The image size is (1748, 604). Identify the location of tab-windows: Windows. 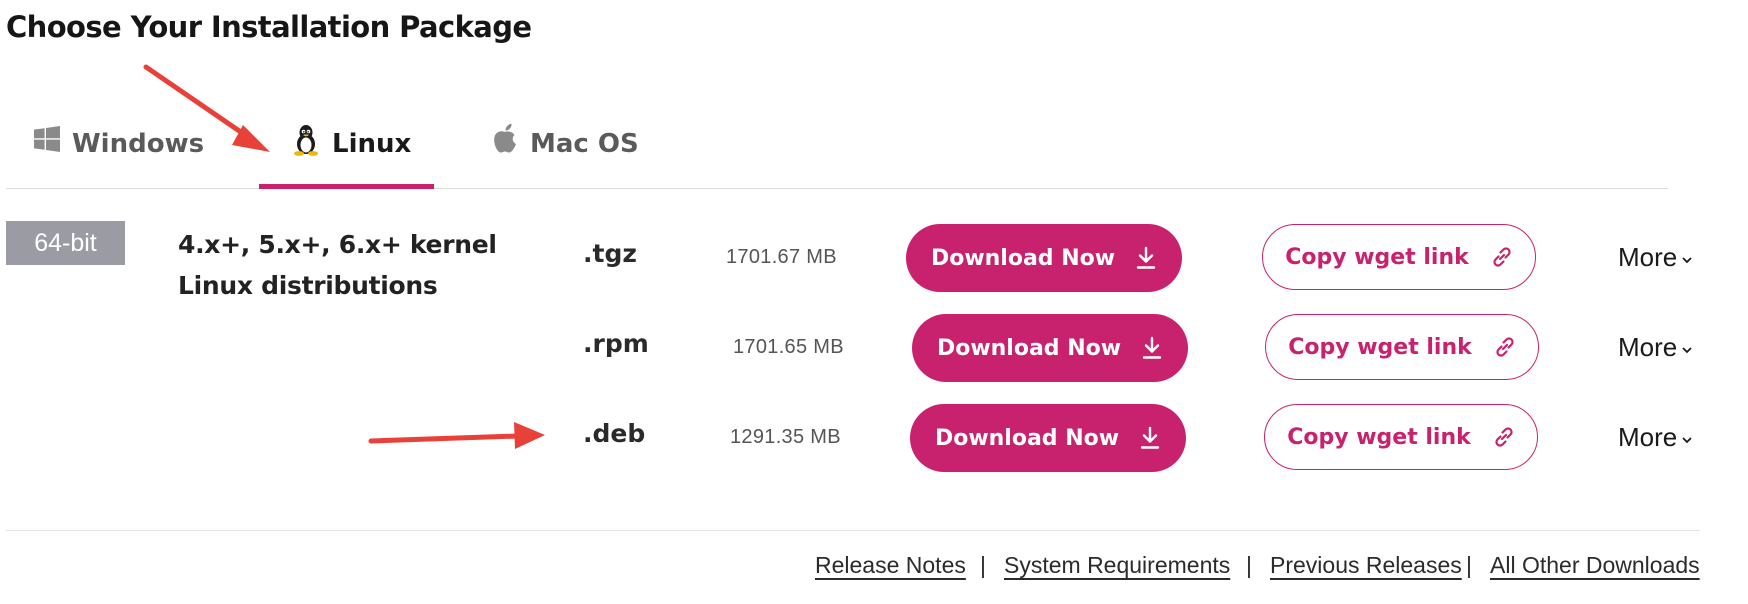
(119, 148).